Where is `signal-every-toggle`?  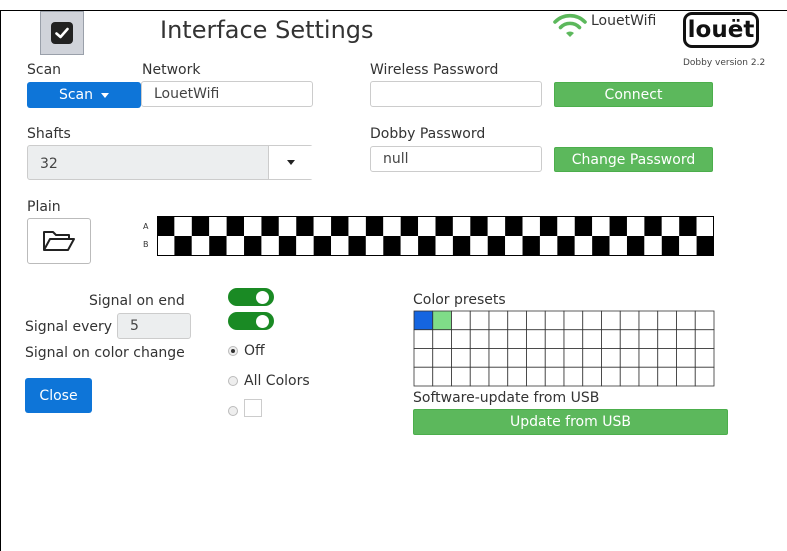
signal-every-toggle is located at coordinates (251, 321).